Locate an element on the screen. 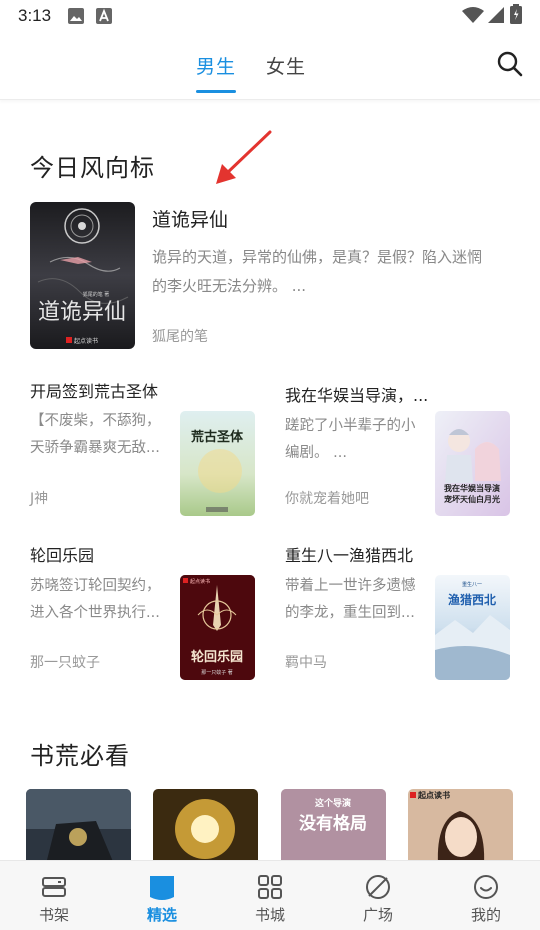 The height and width of the screenshot is (930, 540). strip-book-cover: 这个导演 没有格局 is located at coordinates (333, 826).